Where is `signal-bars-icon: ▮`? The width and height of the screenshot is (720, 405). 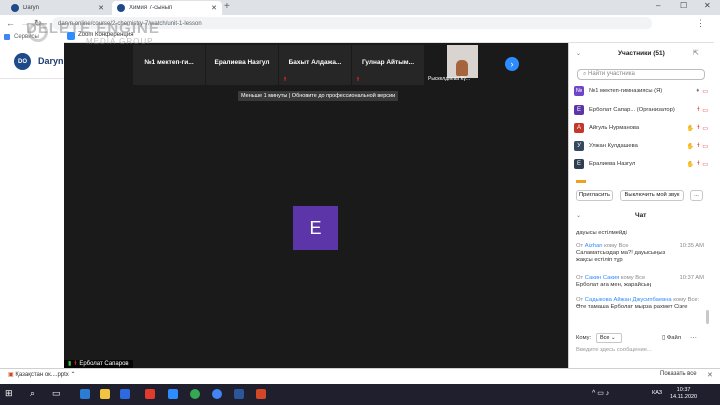
signal-bars-icon: ▮ is located at coordinates (70, 364).